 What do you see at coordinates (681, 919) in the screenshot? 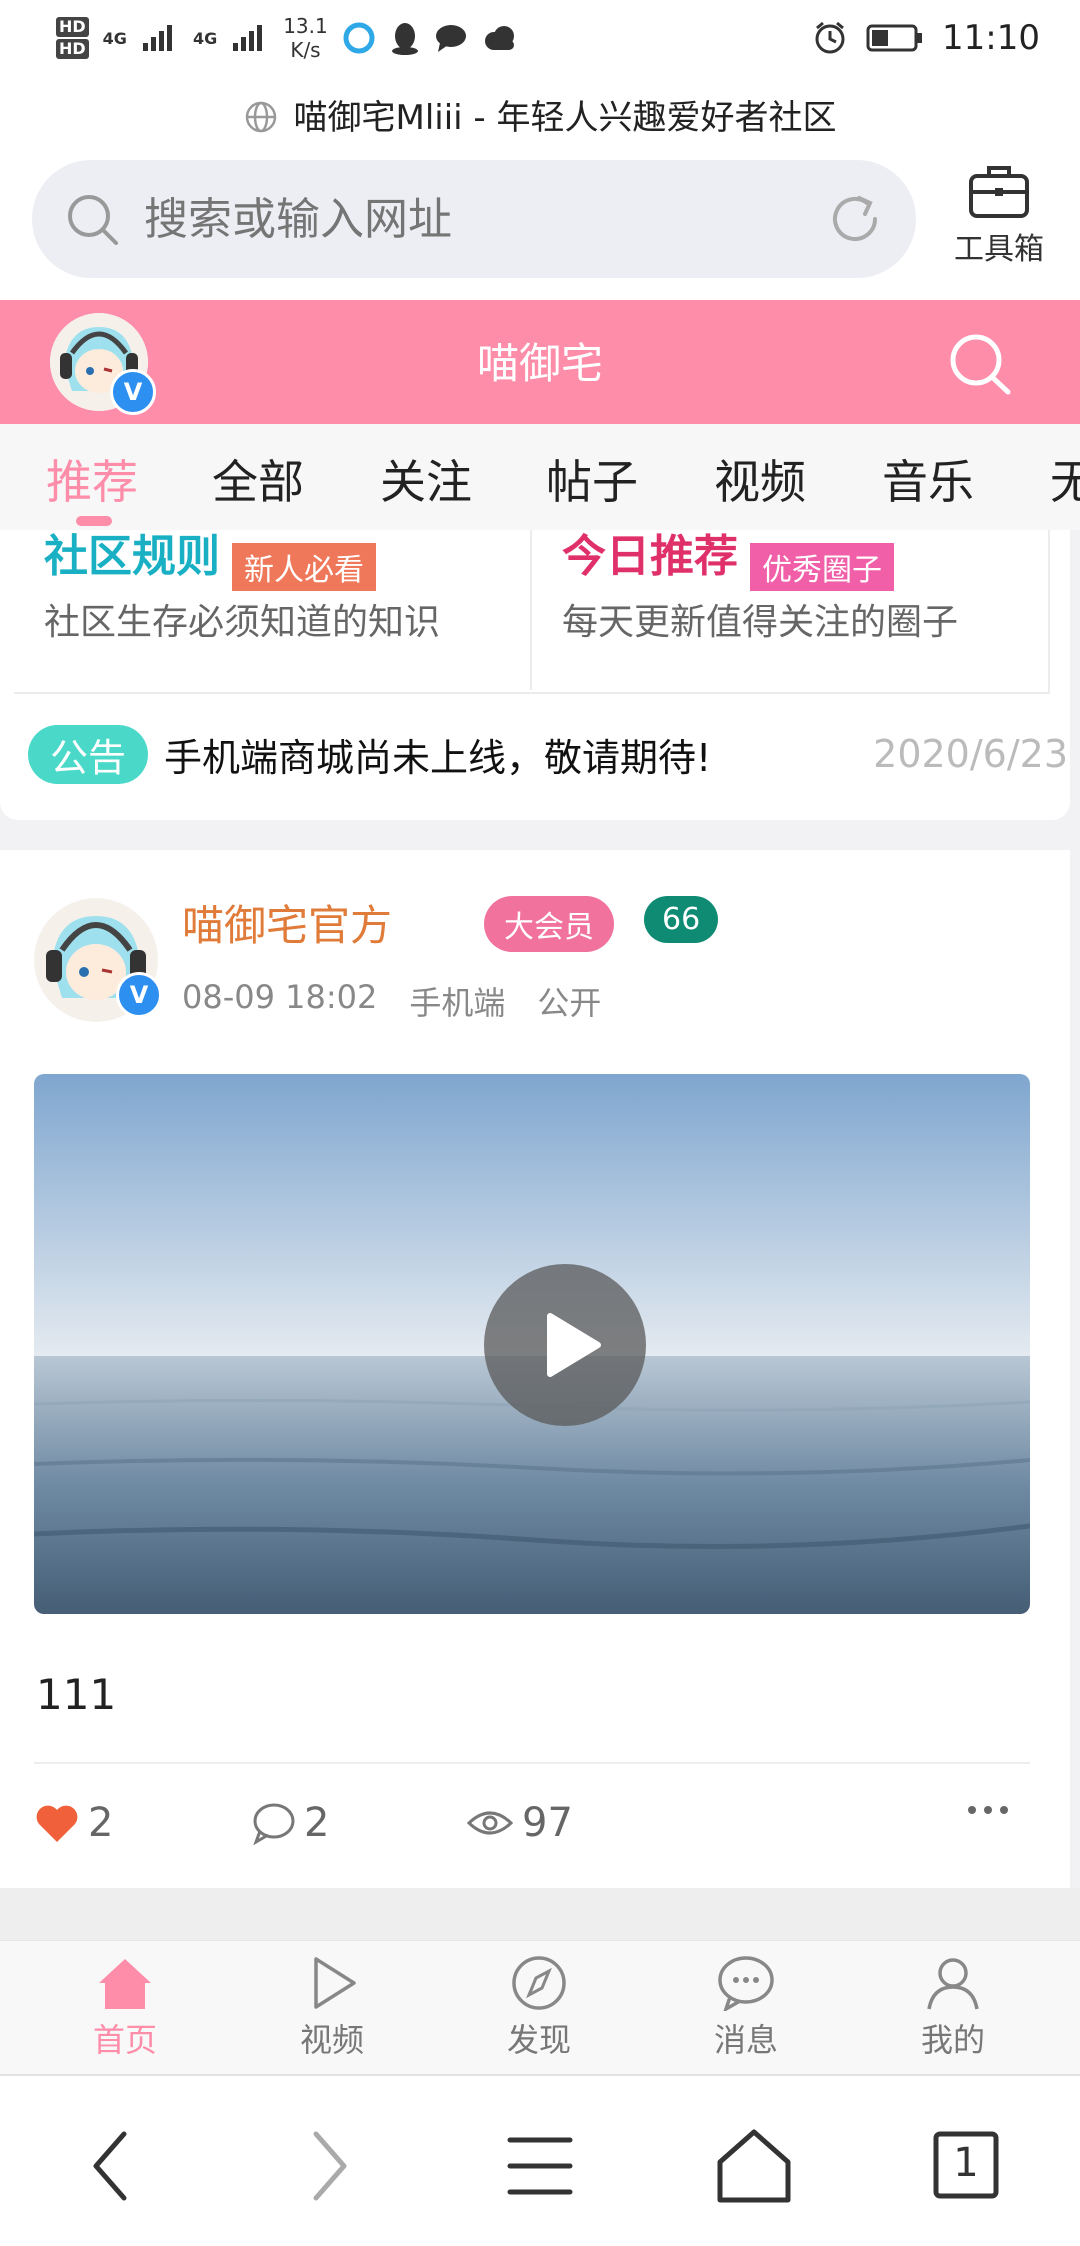
I see `level-badge: 66` at bounding box center [681, 919].